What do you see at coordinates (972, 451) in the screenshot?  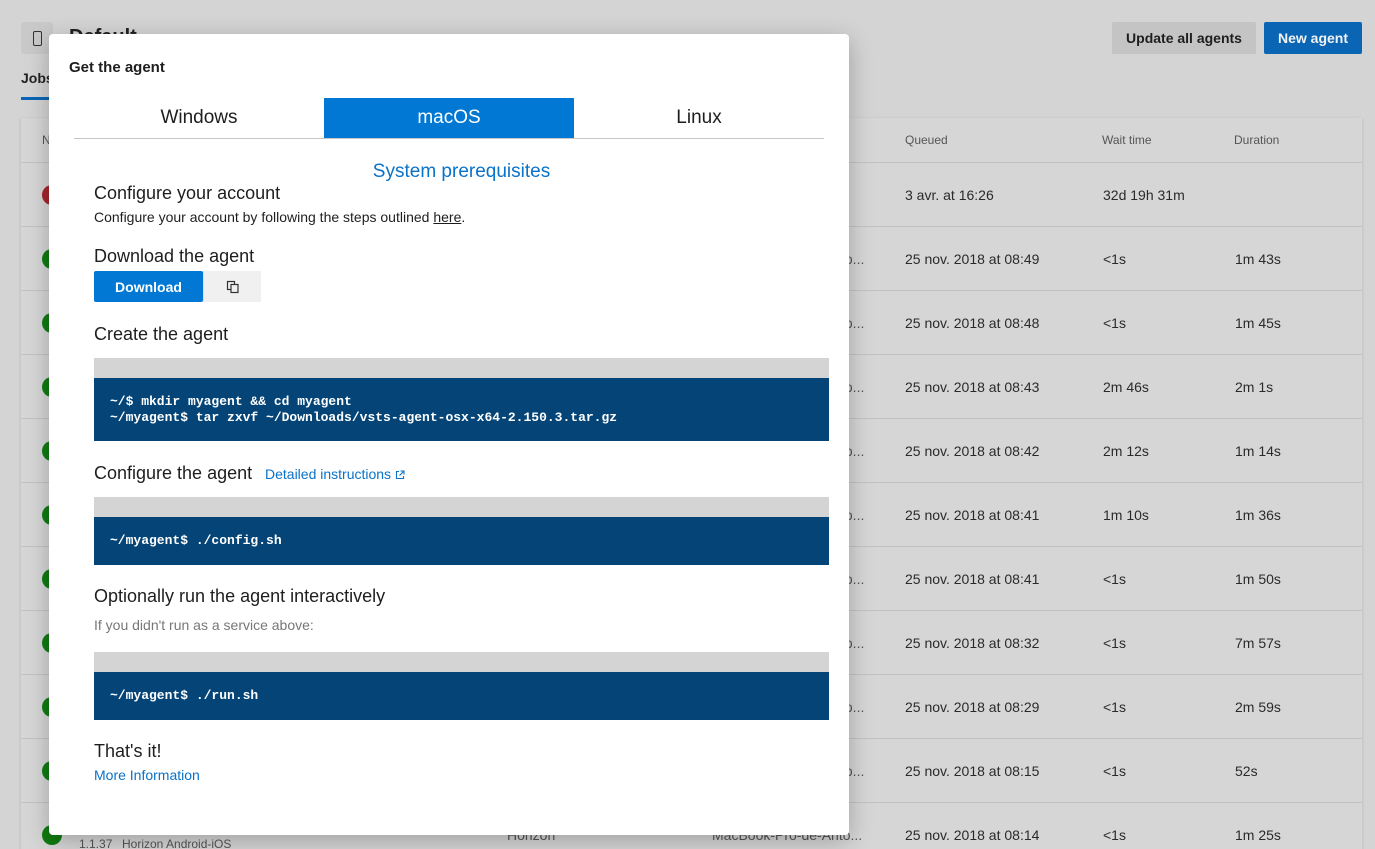 I see `queued-cell: 25 nov. 2018 at 08:42` at bounding box center [972, 451].